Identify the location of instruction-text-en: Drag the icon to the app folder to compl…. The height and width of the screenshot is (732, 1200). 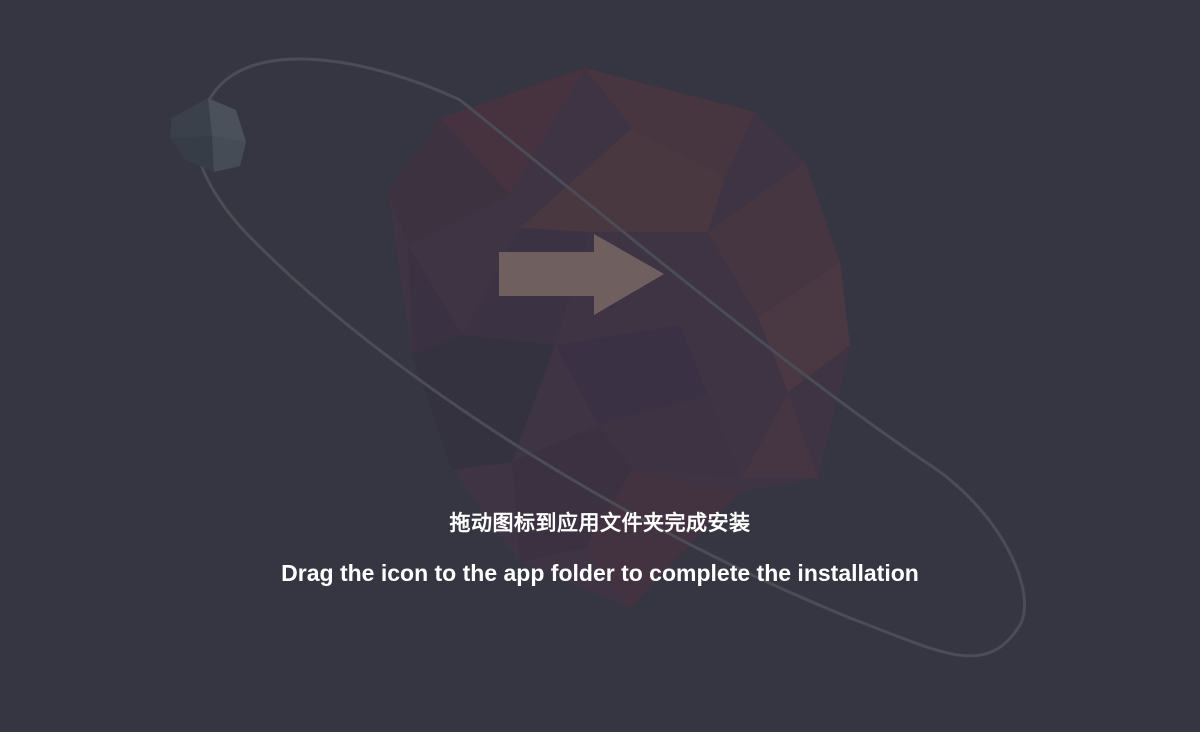
(600, 573).